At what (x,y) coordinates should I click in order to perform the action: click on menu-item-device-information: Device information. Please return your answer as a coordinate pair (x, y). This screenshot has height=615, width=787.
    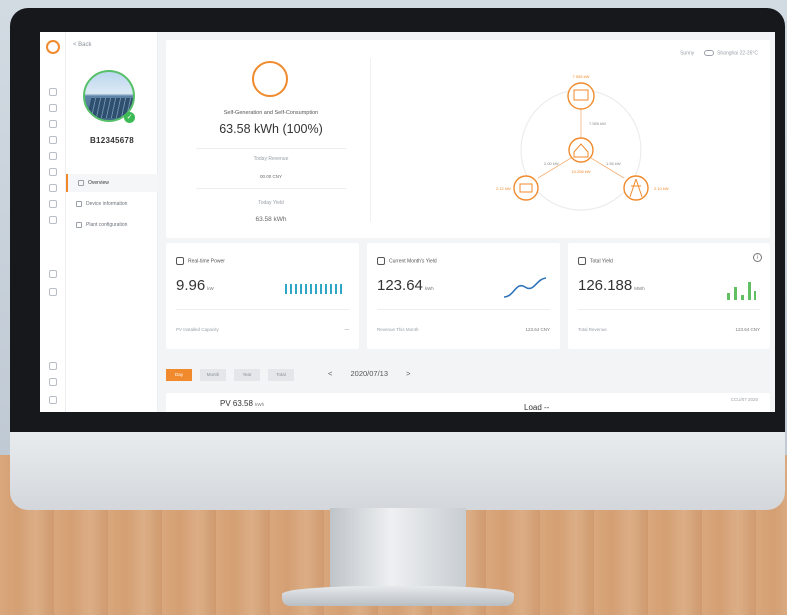
    Looking at the image, I should click on (112, 204).